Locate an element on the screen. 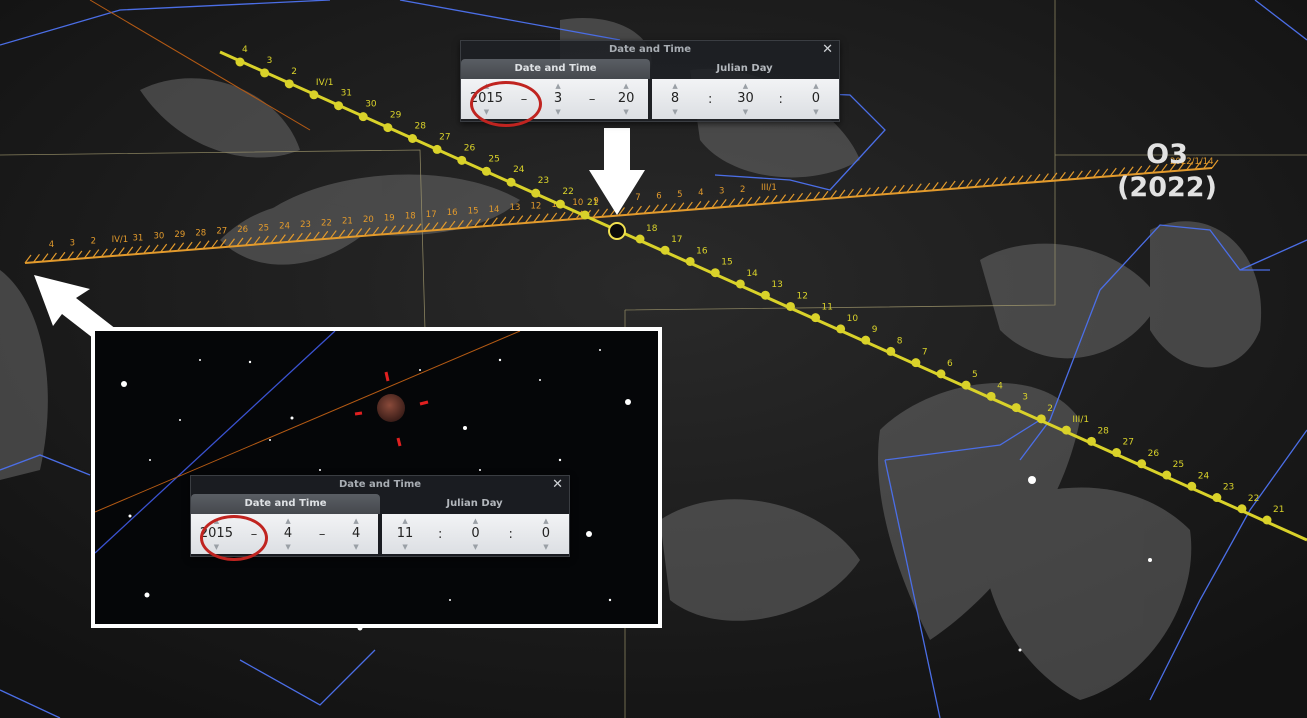 The width and height of the screenshot is (1307, 718). moon-date-label: 16 is located at coordinates (702, 251).